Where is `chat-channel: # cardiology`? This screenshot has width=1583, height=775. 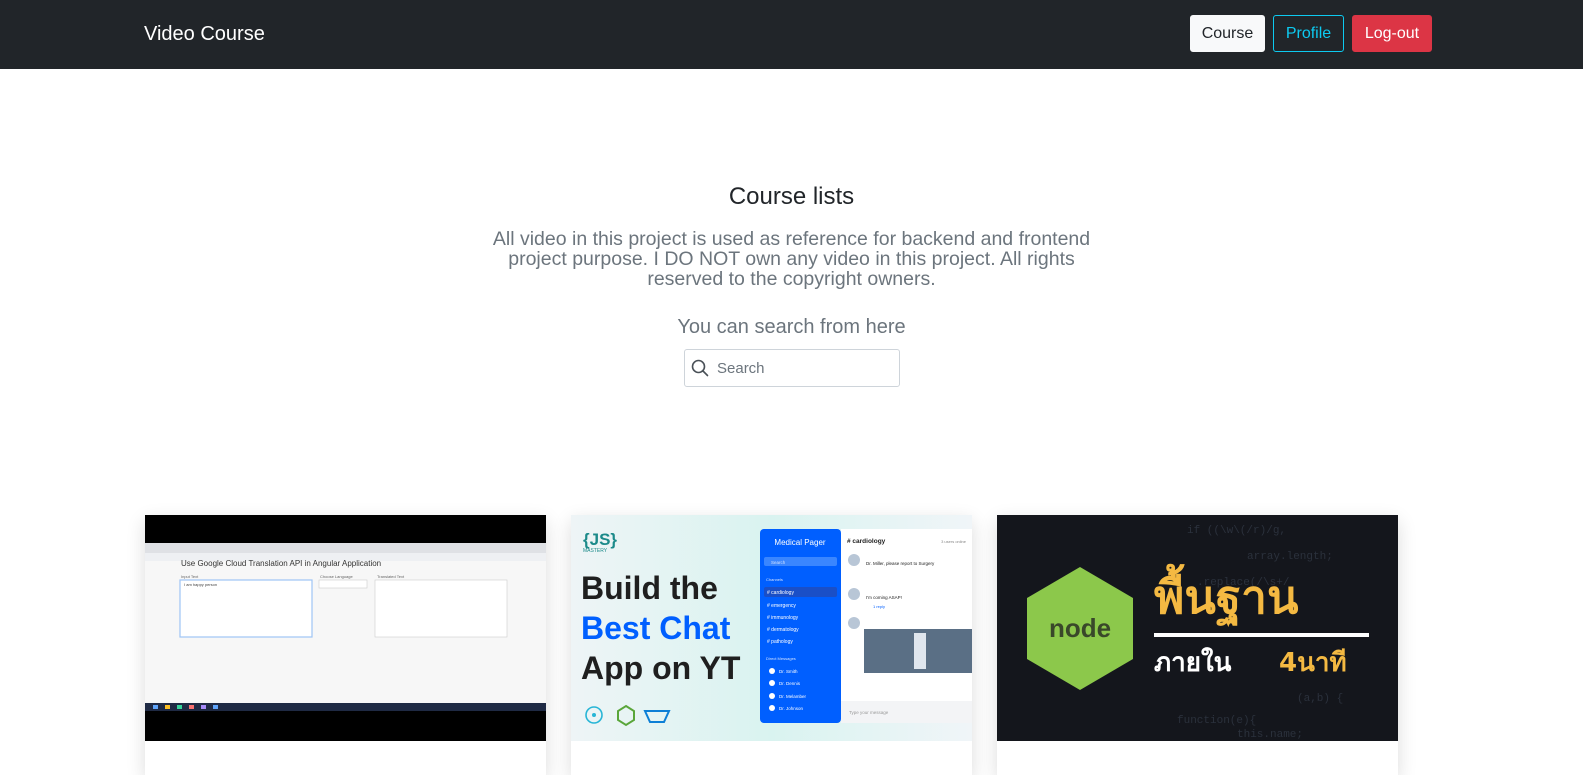 chat-channel: # cardiology is located at coordinates (866, 541).